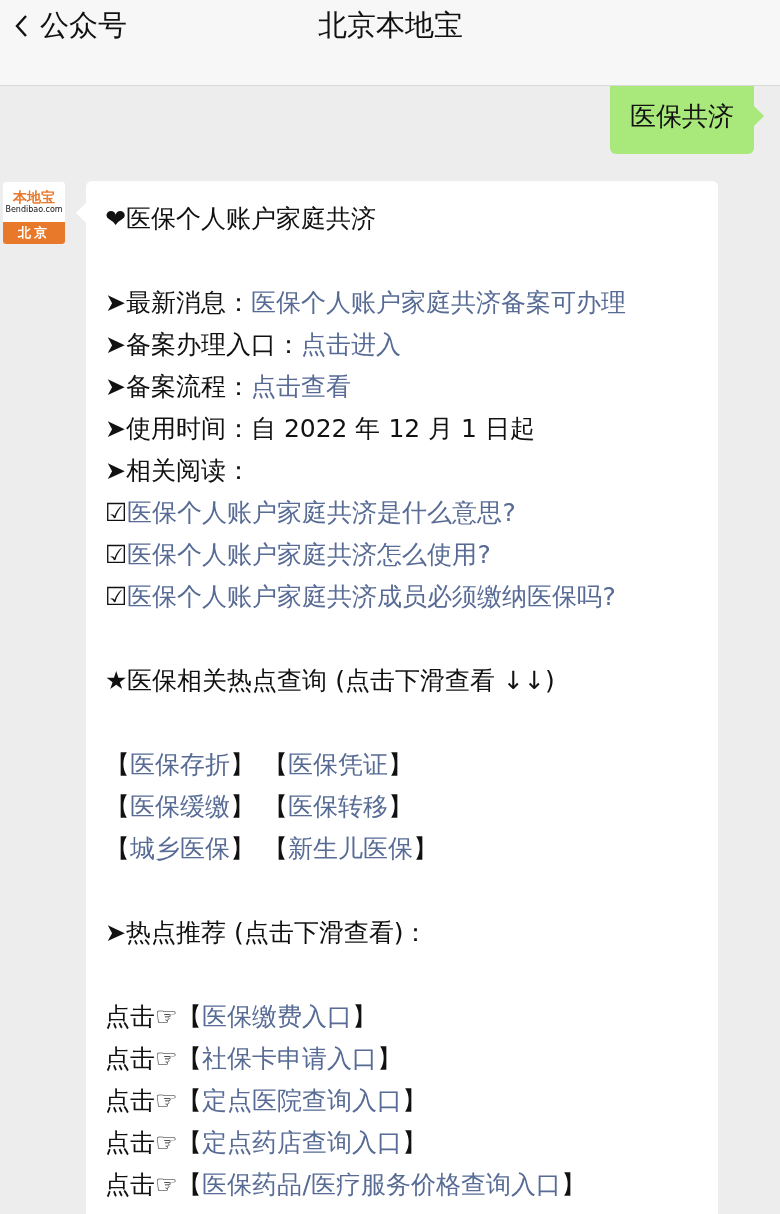 This screenshot has height=1214, width=780. Describe the element at coordinates (272, 849) in the screenshot. I see `message-line: 【城乡医保】 【新生儿医保】` at that location.